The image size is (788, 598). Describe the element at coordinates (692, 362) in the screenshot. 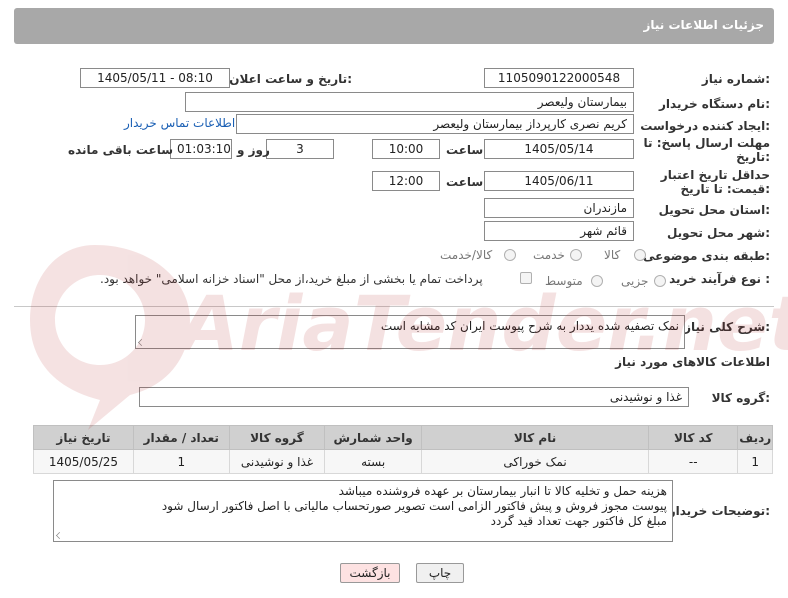

I see `goods-info-heading: اطلاعات کالاهای مورد نیاز` at that location.